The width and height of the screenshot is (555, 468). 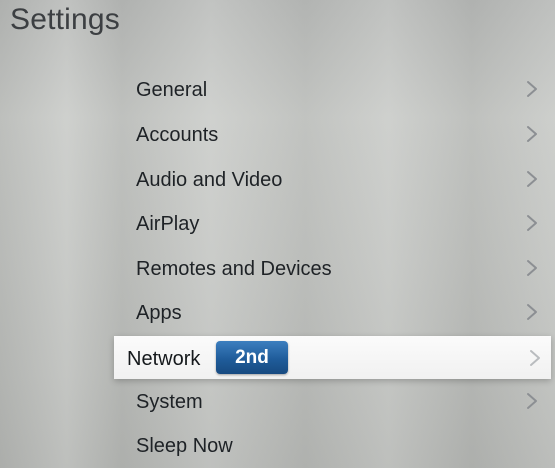 What do you see at coordinates (164, 359) in the screenshot?
I see `menu-item-label: Network` at bounding box center [164, 359].